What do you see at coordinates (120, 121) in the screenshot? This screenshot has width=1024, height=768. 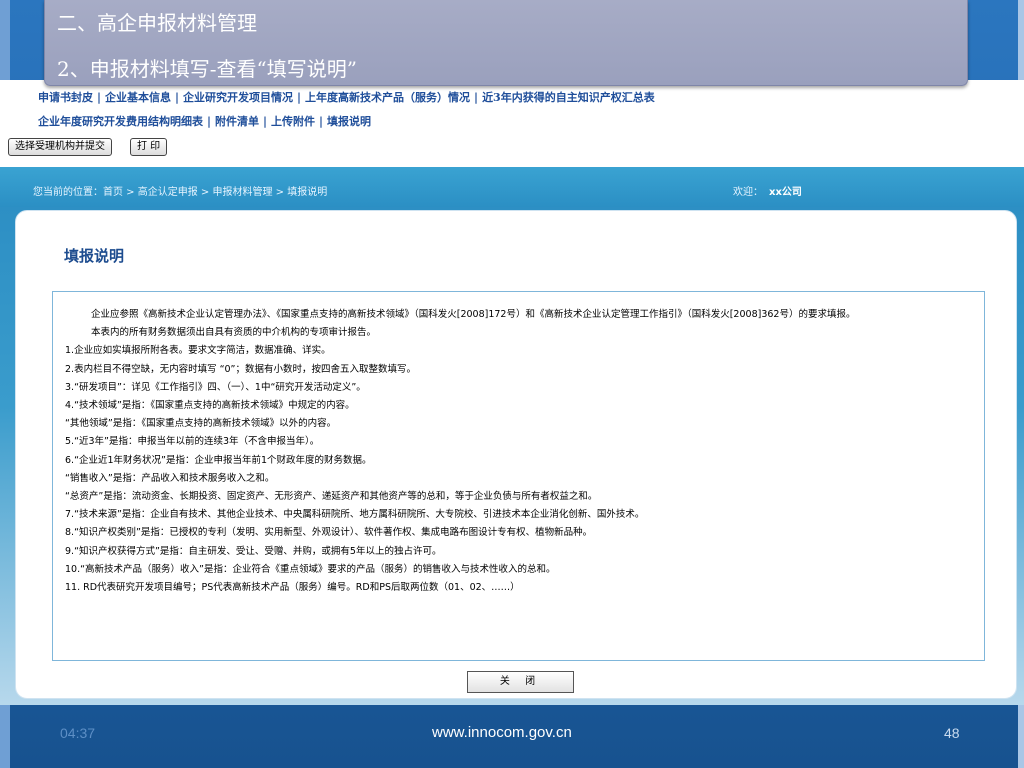 I see `nav-link-rd-expense-table: 企业年度研究开发费用结构明细表` at bounding box center [120, 121].